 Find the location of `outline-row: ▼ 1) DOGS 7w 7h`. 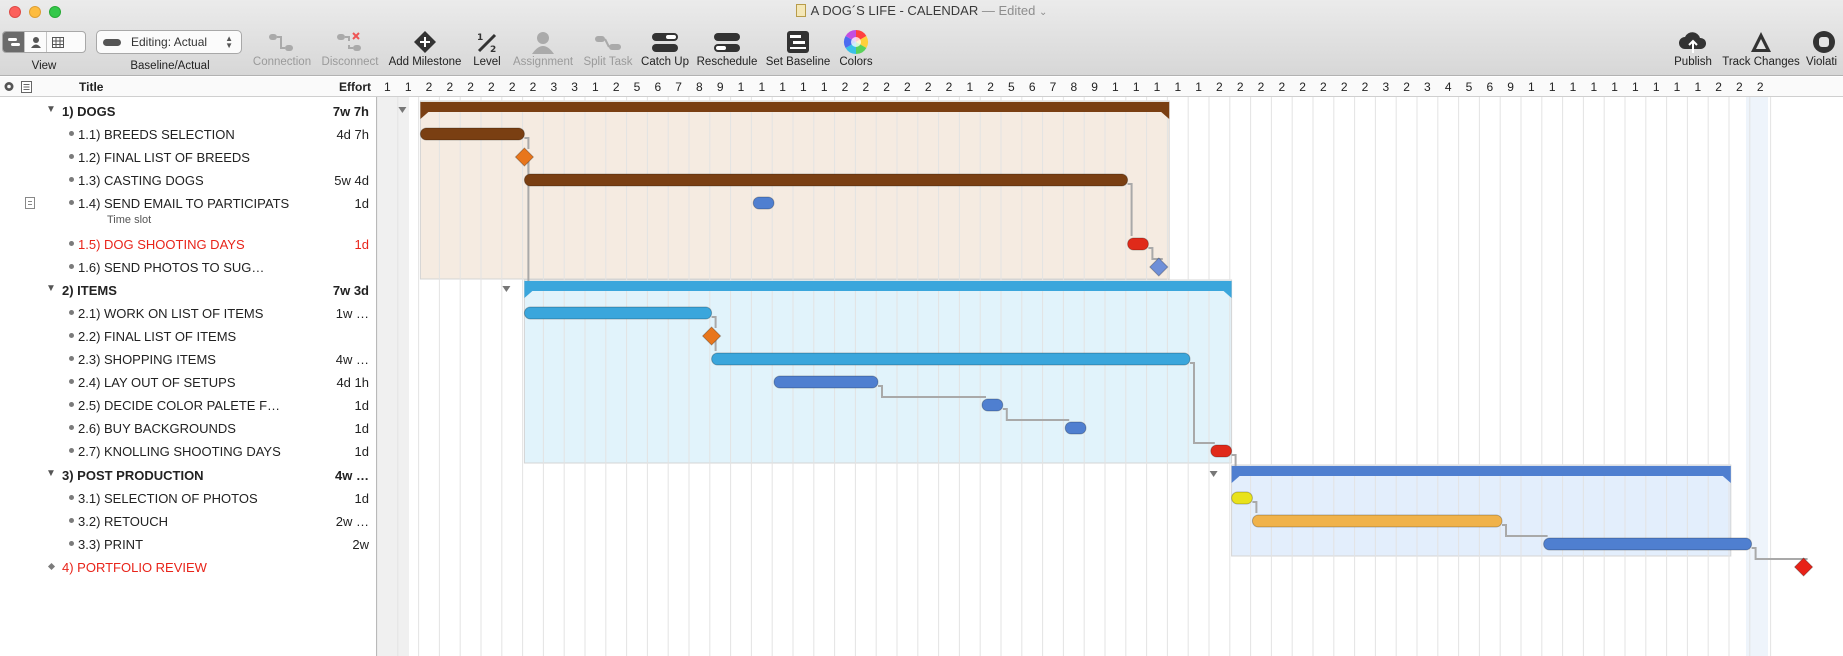

outline-row: ▼ 1) DOGS 7w 7h is located at coordinates (188, 111).